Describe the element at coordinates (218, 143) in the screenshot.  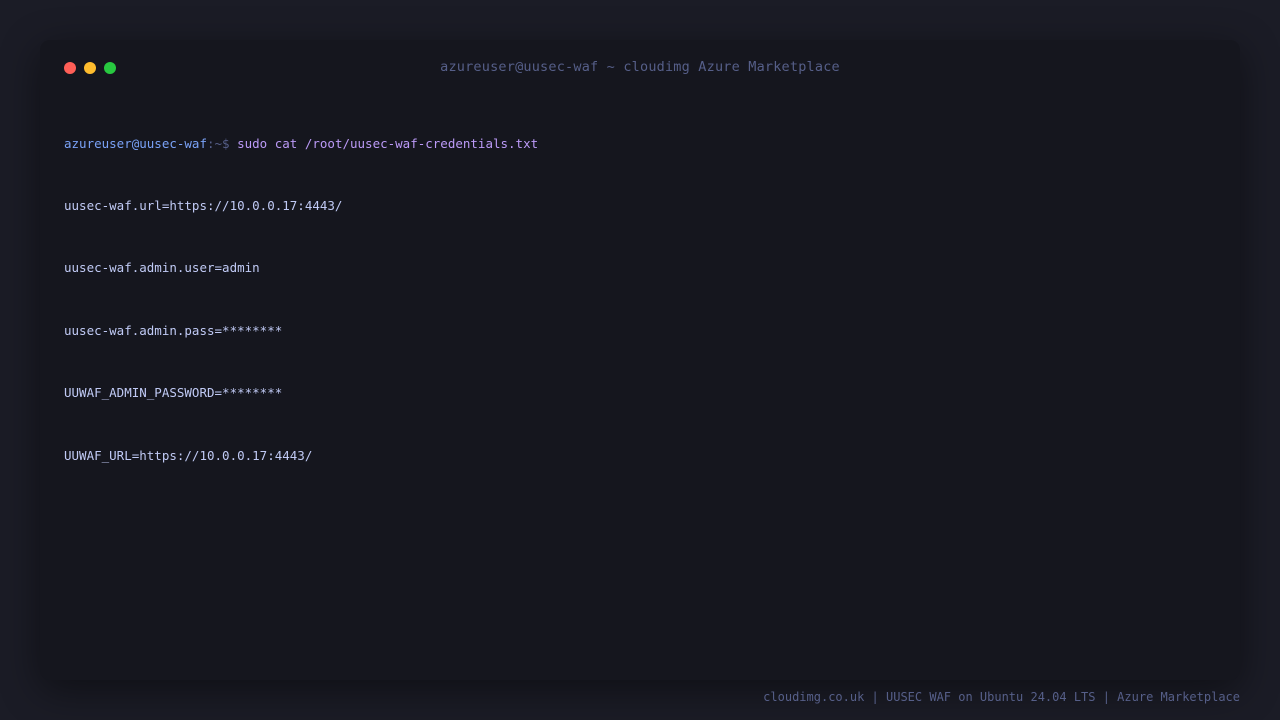
I see `prompt-symbol: :~$` at that location.